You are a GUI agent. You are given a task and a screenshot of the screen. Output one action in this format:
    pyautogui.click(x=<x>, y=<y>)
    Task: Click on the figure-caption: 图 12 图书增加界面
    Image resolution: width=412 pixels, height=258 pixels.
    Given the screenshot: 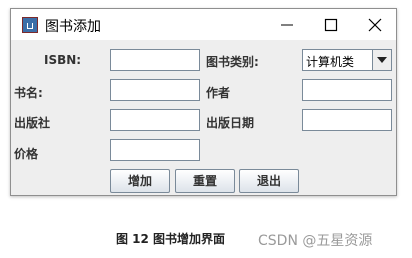 What is the action you would take?
    pyautogui.click(x=171, y=239)
    